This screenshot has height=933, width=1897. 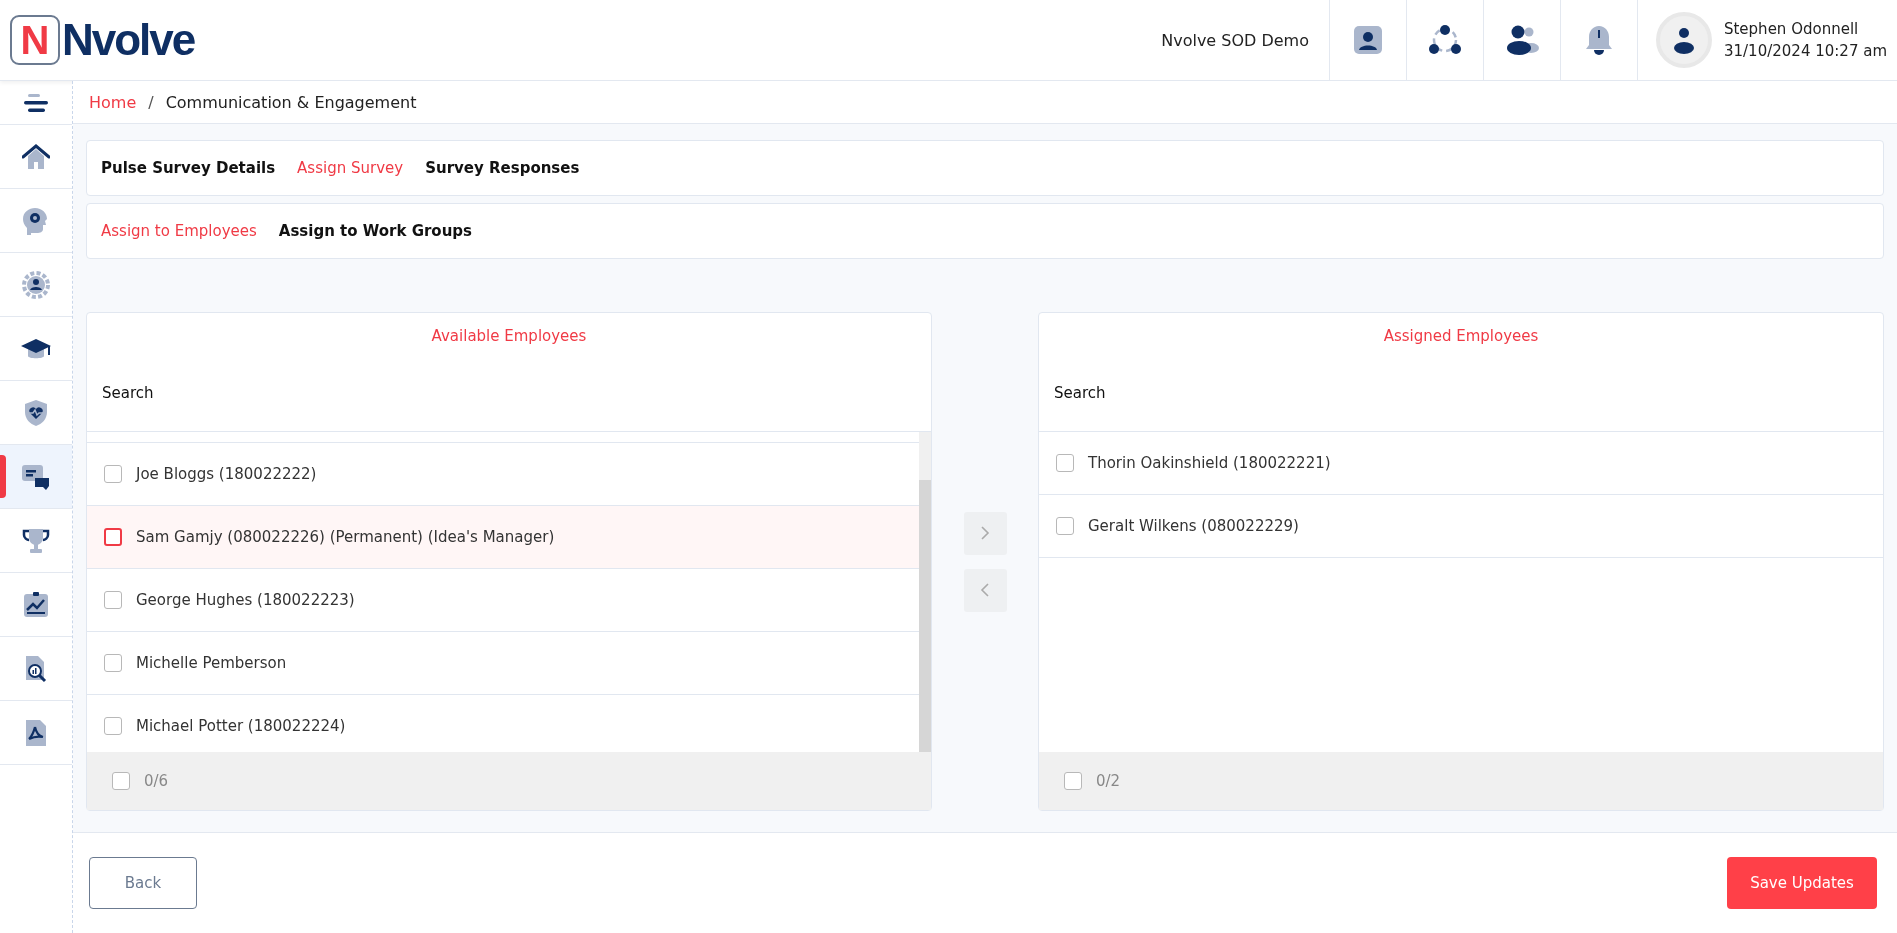 What do you see at coordinates (291, 102) in the screenshot?
I see `breadcrumb-current: Communication & Engagement` at bounding box center [291, 102].